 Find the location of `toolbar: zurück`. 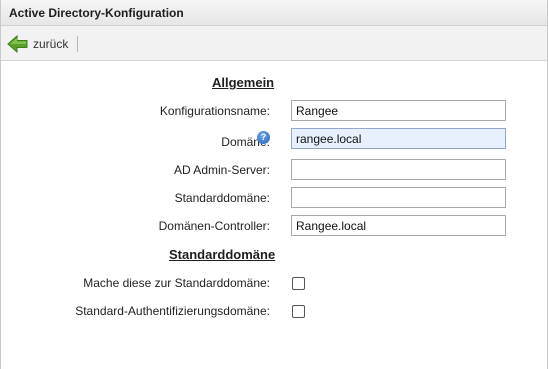

toolbar: zurück is located at coordinates (274, 43).